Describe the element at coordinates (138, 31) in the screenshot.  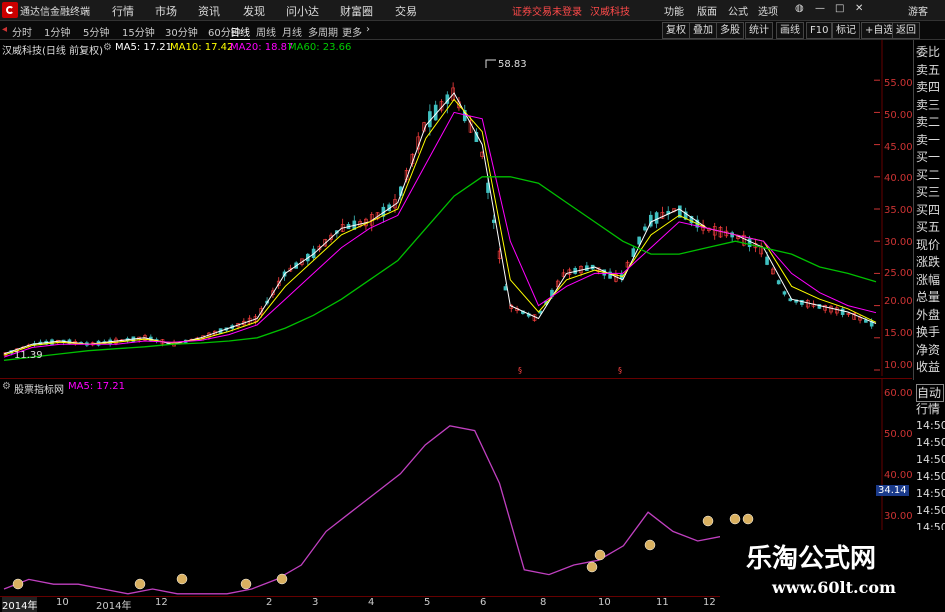
I see `period-15min: 15分钟` at that location.